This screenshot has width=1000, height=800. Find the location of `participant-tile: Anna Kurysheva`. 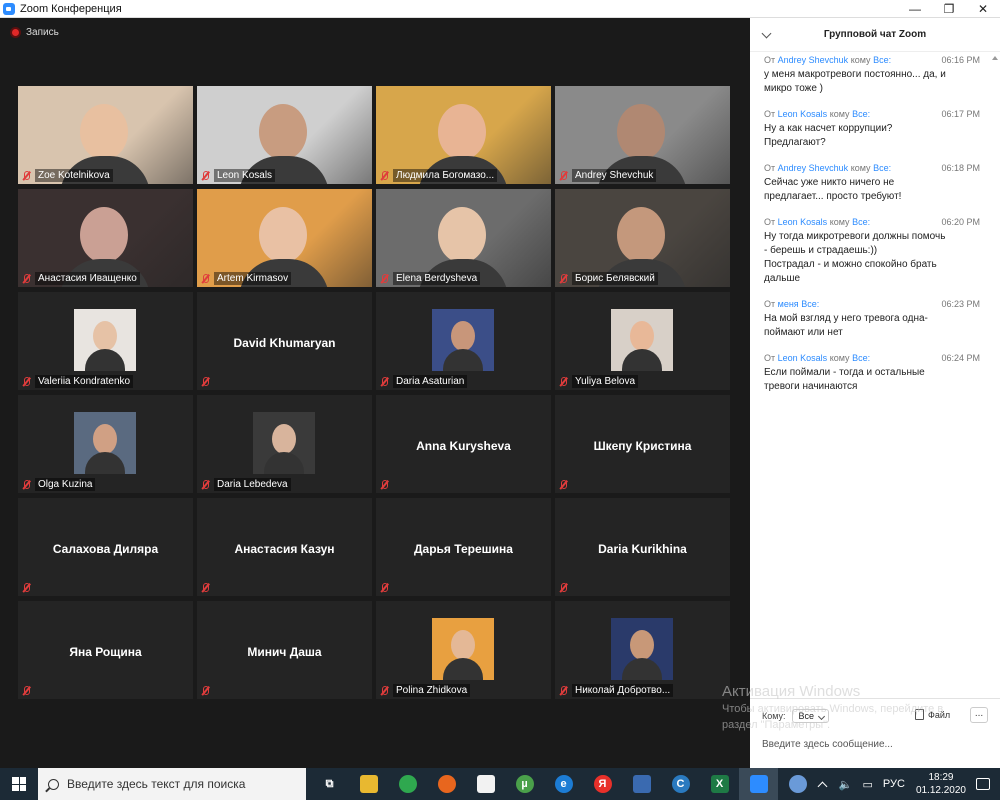

participant-tile: Anna Kurysheva is located at coordinates (463, 444).